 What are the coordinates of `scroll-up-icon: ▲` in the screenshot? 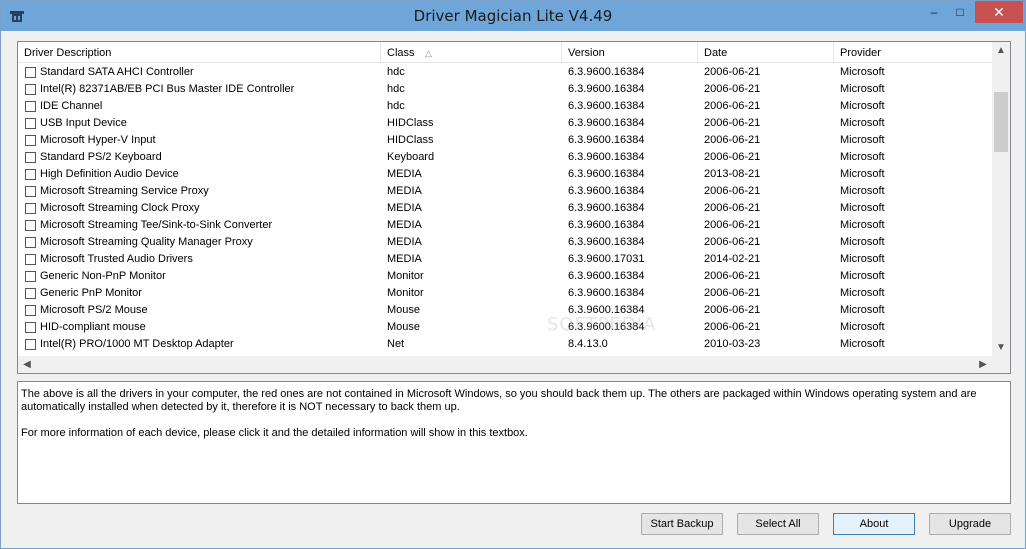 It's located at (1001, 50).